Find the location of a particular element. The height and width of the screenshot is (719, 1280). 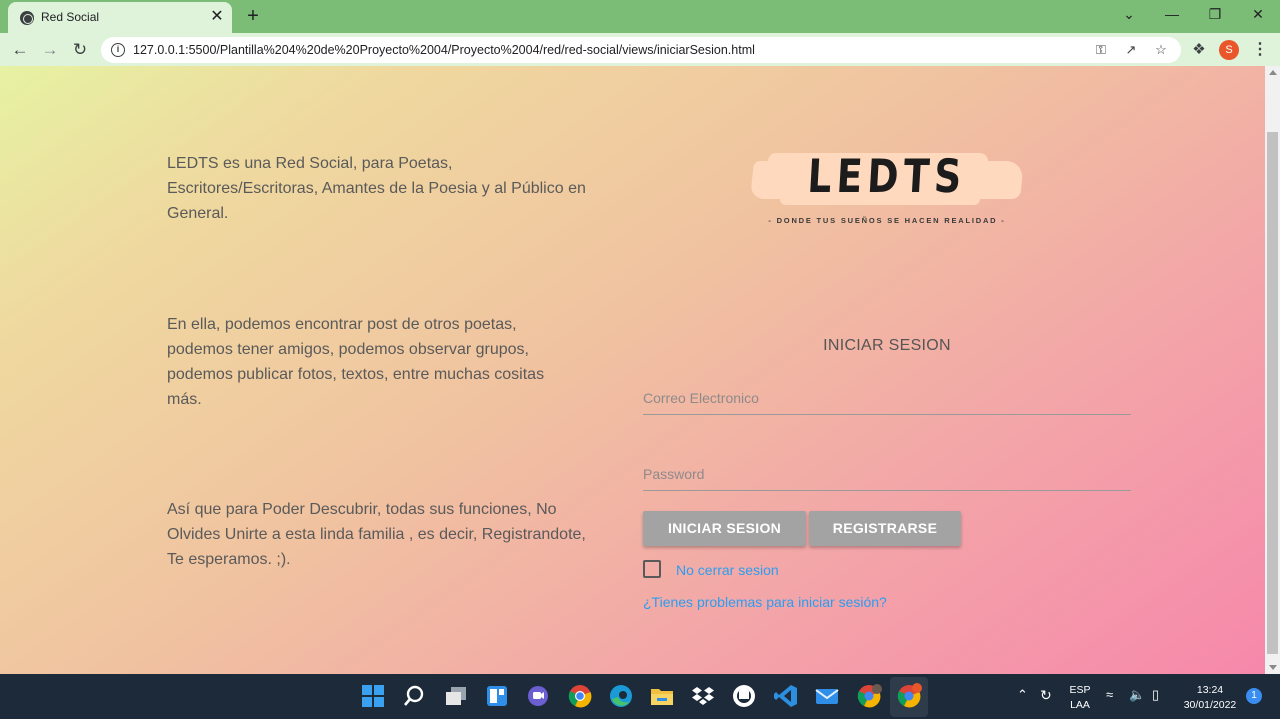

page-scrollbar is located at coordinates (1272, 370).